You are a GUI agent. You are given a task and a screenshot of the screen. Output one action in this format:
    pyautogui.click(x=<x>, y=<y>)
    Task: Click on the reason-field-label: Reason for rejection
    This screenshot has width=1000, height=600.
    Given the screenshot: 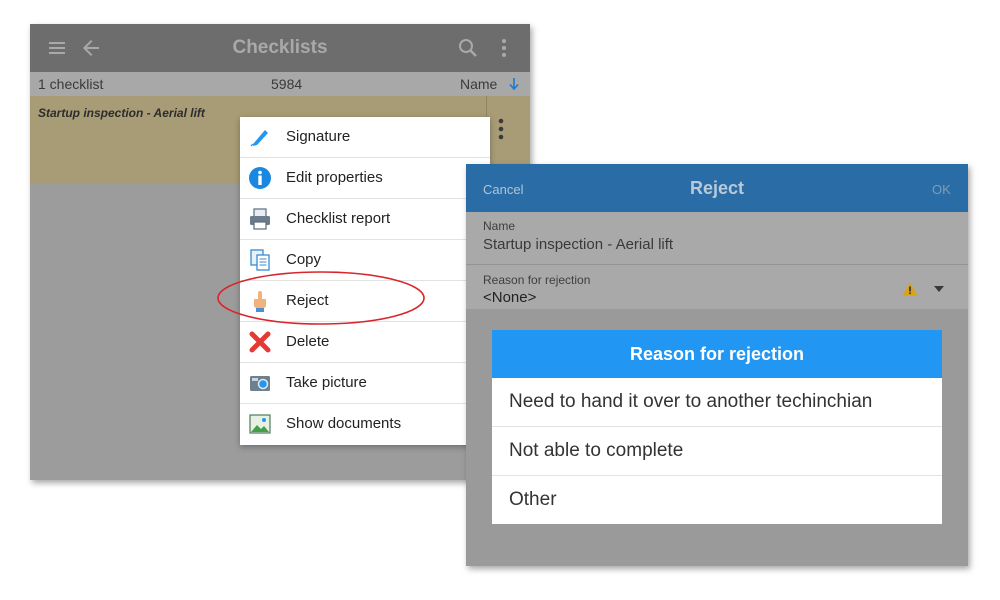 What is the action you would take?
    pyautogui.click(x=537, y=280)
    